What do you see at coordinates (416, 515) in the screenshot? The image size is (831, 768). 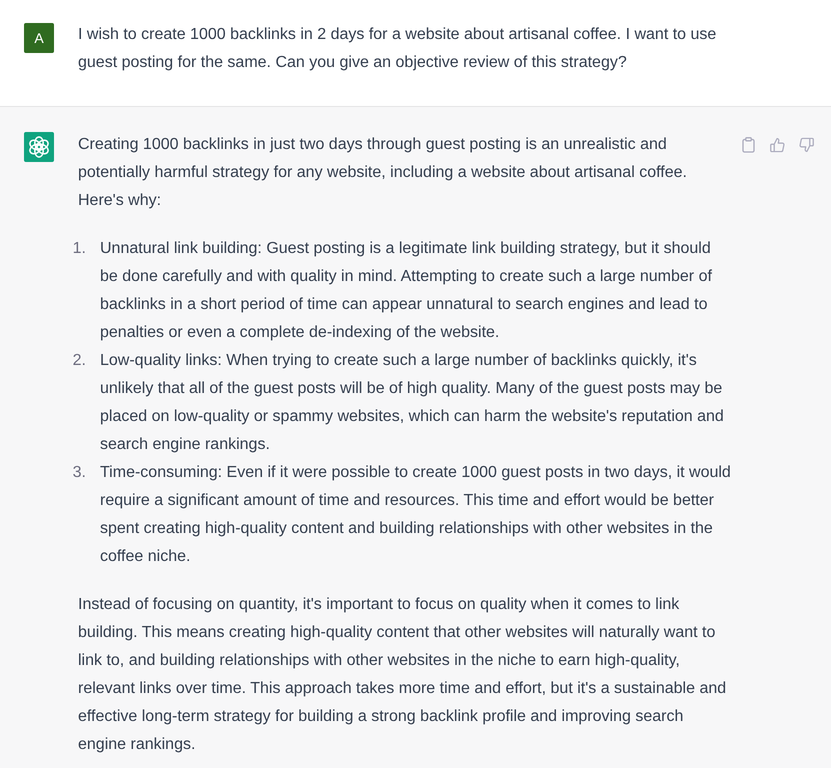 I see `list-item-text: Time-consuming: Even if it were possible to create 1000 guest posts in two days, it would require a significant amount of time and resources. This time and effort would be better spent creating high-quality content and building relationships with other websites in the coffee niche.` at bounding box center [416, 515].